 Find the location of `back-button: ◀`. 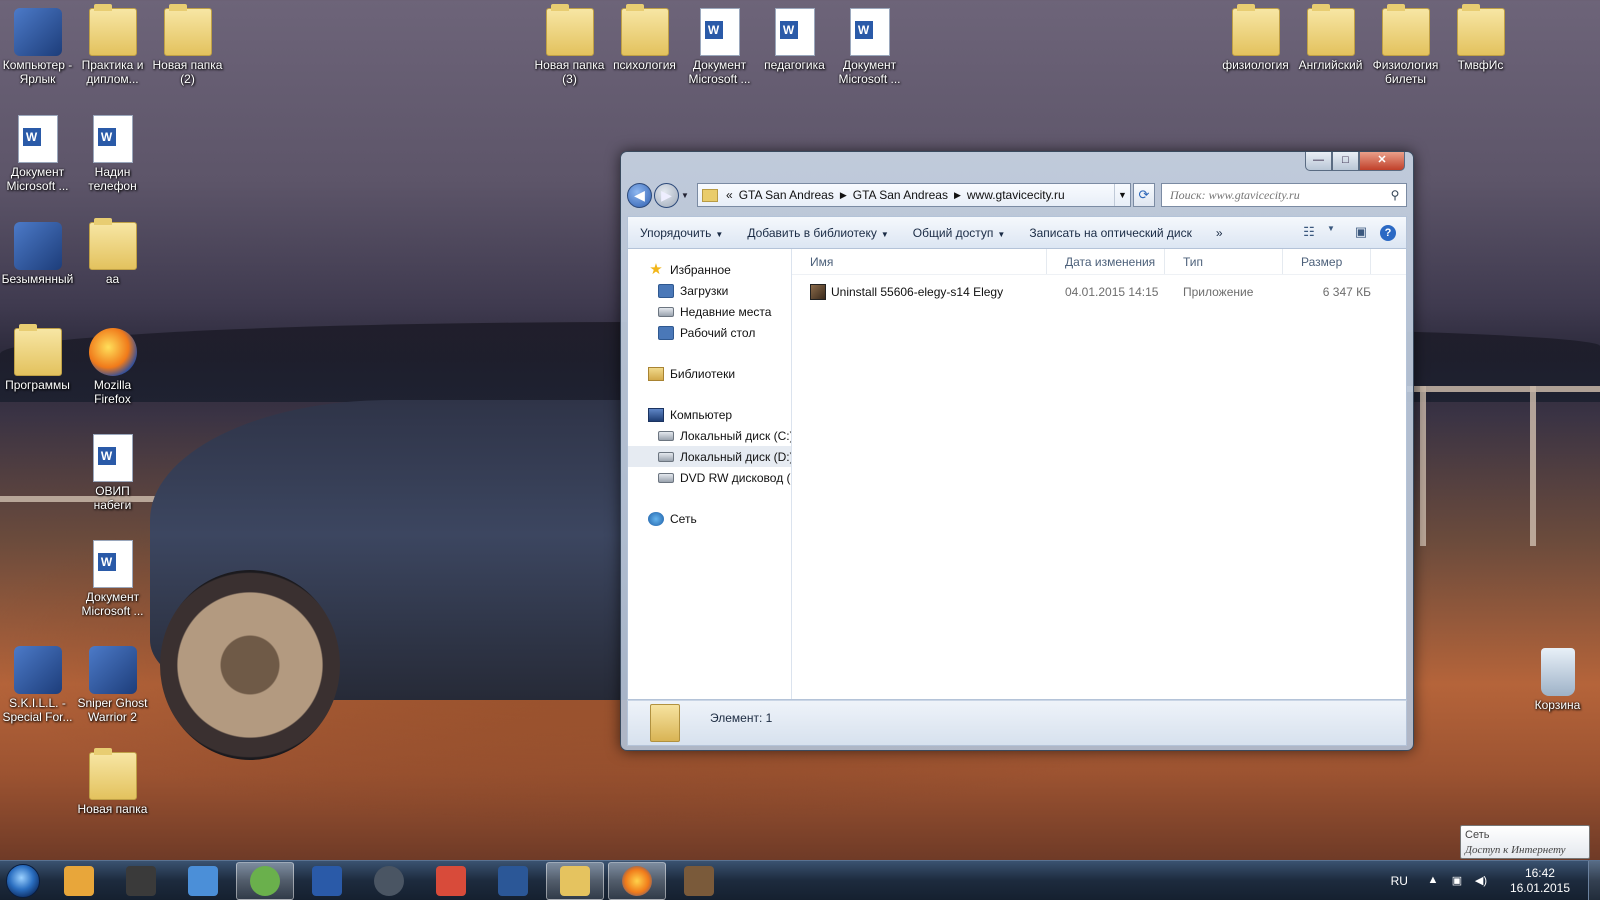

back-button: ◀ is located at coordinates (639, 195).